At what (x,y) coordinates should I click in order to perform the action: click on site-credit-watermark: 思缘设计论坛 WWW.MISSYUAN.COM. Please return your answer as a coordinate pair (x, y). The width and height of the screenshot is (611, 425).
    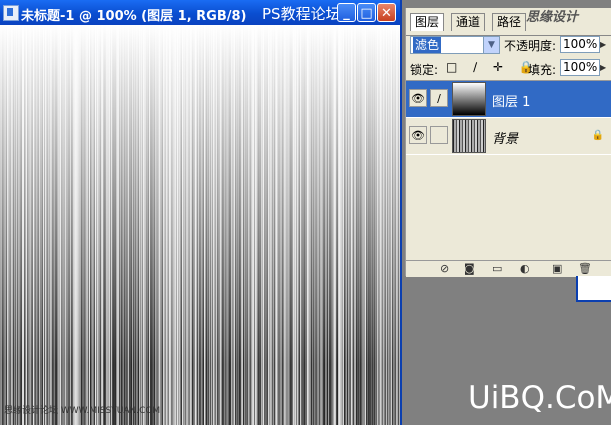
    Looking at the image, I should click on (82, 411).